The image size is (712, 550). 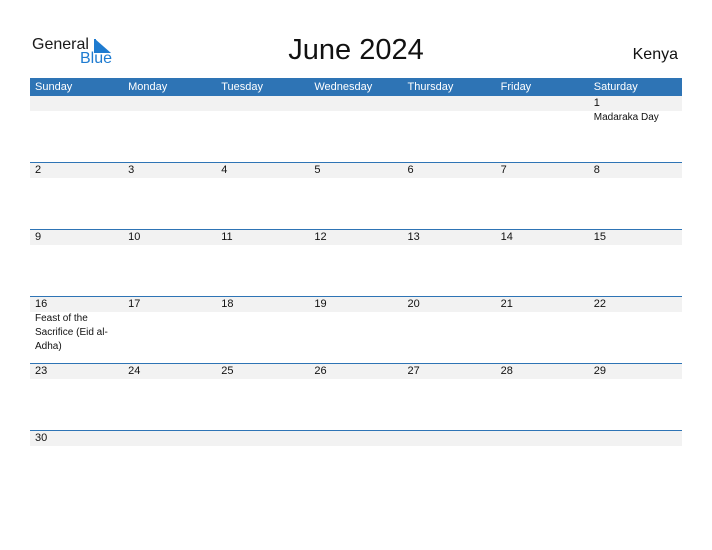 What do you see at coordinates (38, 170) in the screenshot?
I see `day-number: 2` at bounding box center [38, 170].